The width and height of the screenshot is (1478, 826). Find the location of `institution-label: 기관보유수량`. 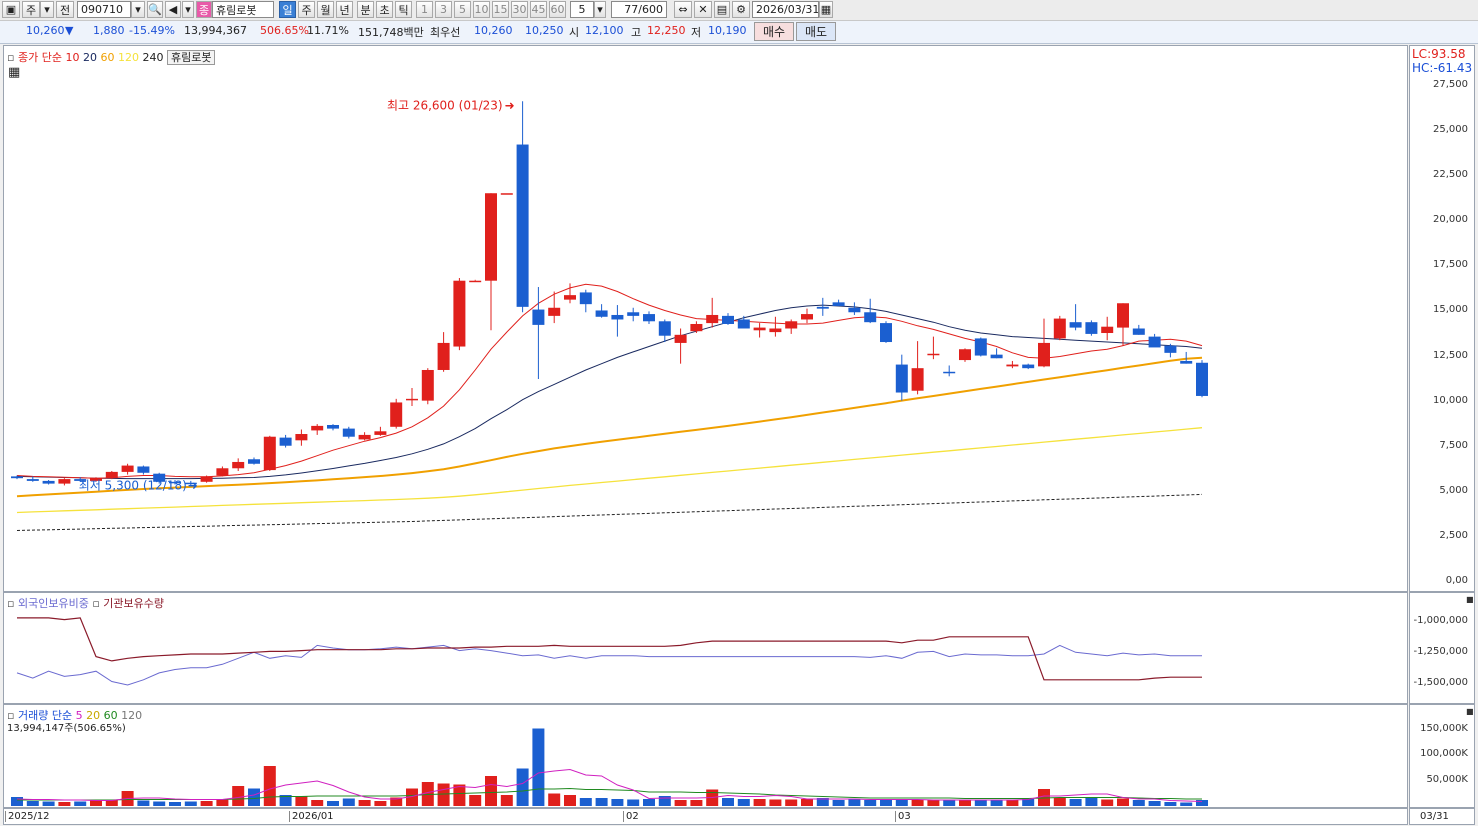

institution-label: 기관보유수량 is located at coordinates (134, 603).